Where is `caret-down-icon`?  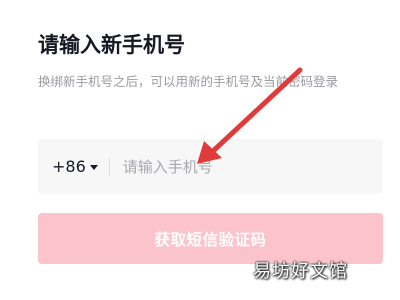
caret-down-icon is located at coordinates (93, 167).